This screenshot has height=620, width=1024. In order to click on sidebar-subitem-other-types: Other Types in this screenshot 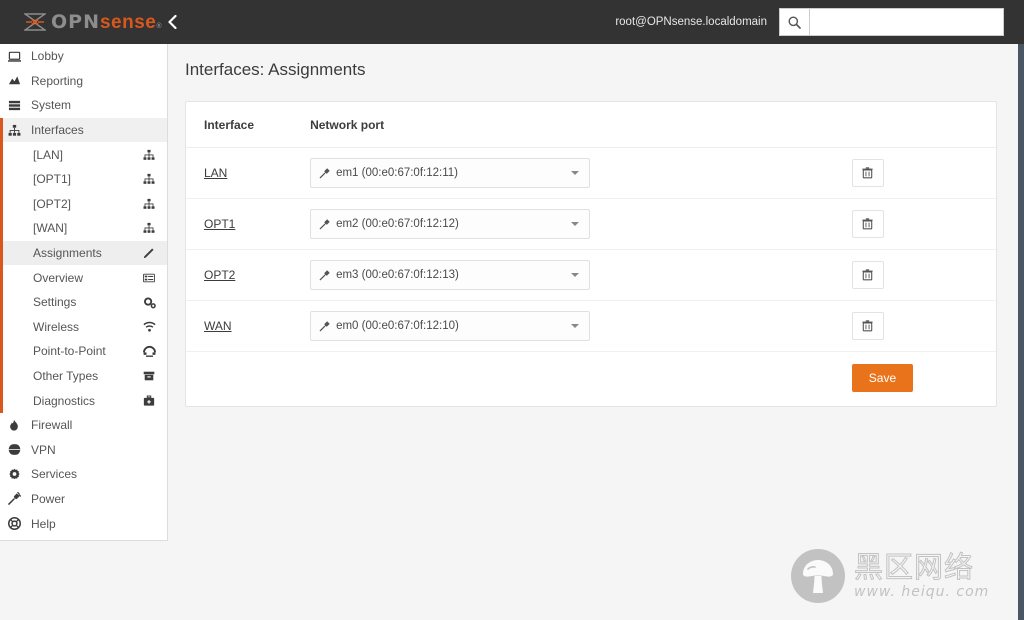, I will do `click(83, 376)`.